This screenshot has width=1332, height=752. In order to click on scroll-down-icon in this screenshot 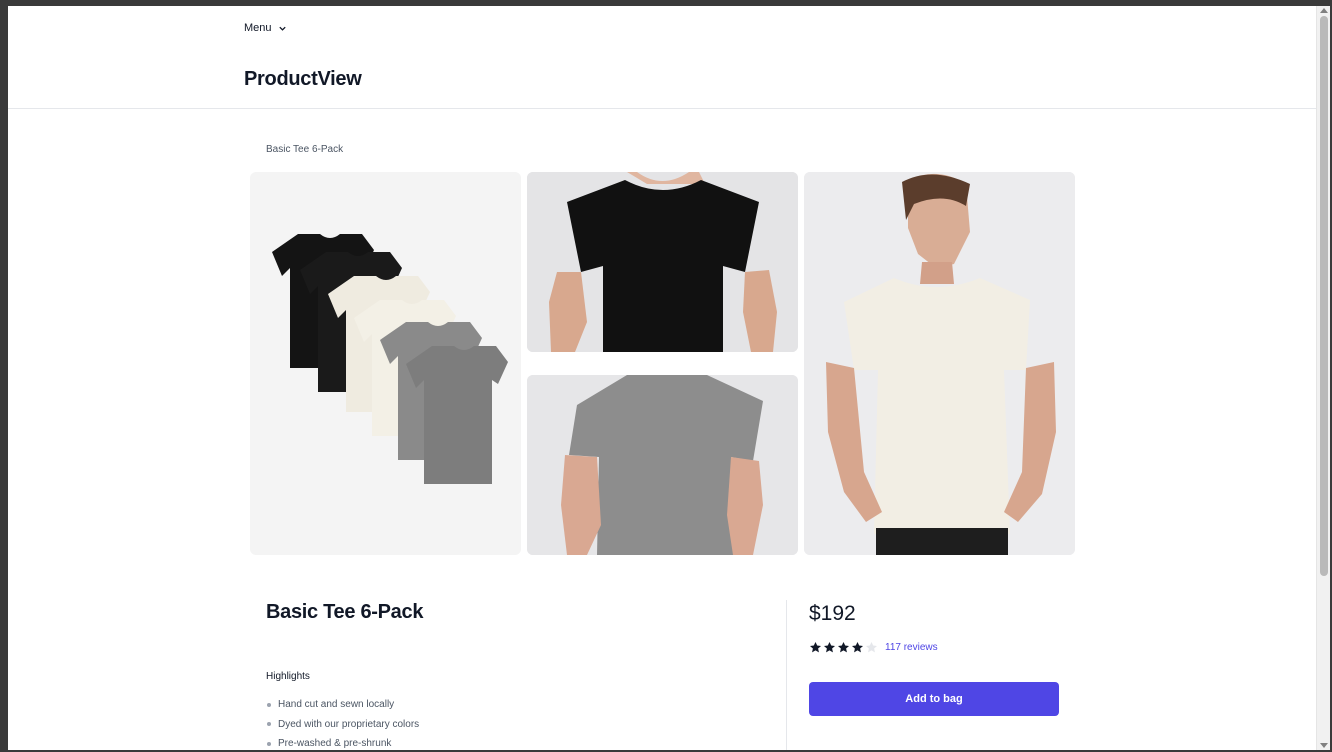, I will do `click(1324, 745)`.